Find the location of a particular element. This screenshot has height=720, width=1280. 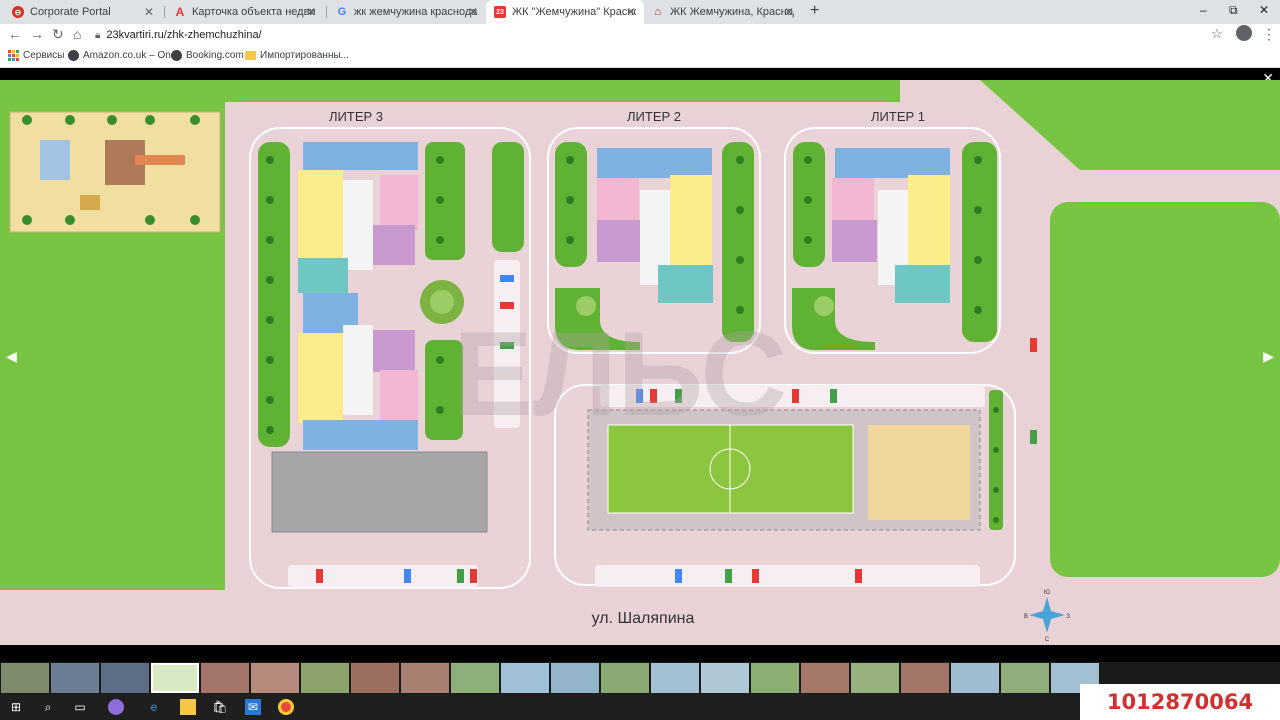

search-icon: ⌕ is located at coordinates (48, 707).